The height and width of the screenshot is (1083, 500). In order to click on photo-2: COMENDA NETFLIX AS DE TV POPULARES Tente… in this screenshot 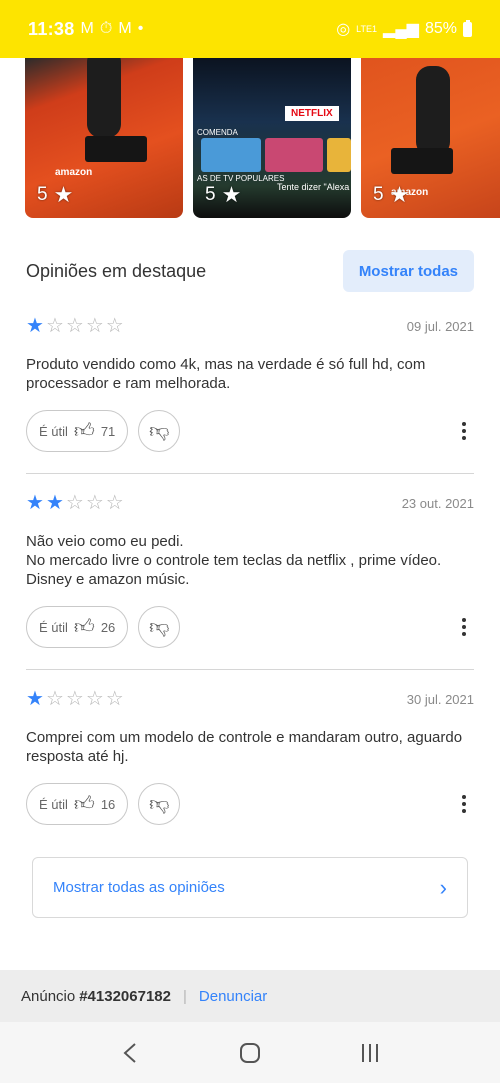, I will do `click(272, 138)`.